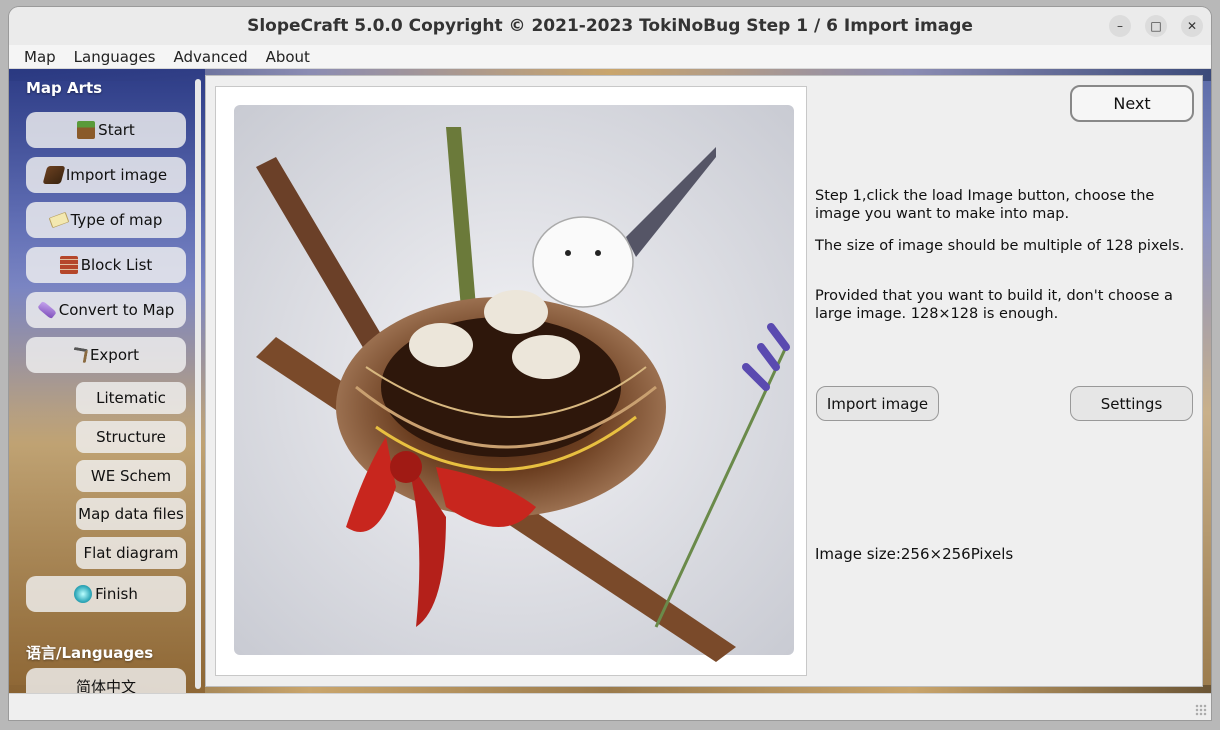  Describe the element at coordinates (46, 310) in the screenshot. I see `potion-icon` at that location.